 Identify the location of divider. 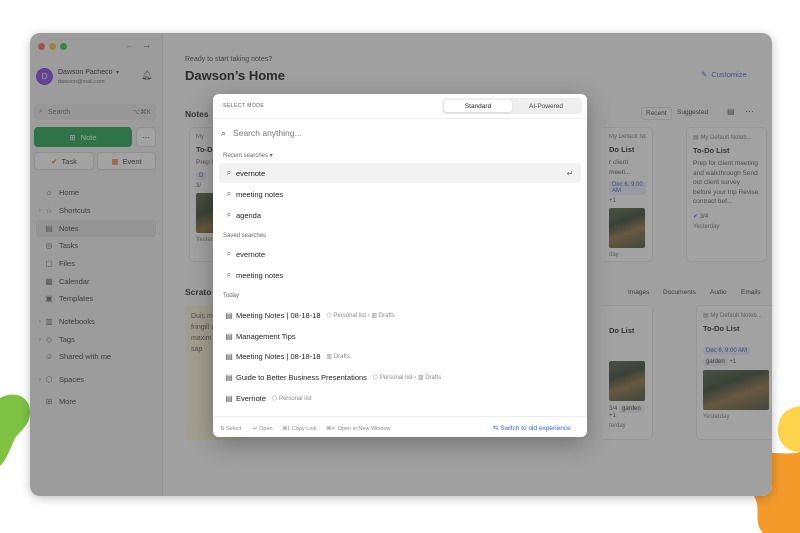
(400, 118).